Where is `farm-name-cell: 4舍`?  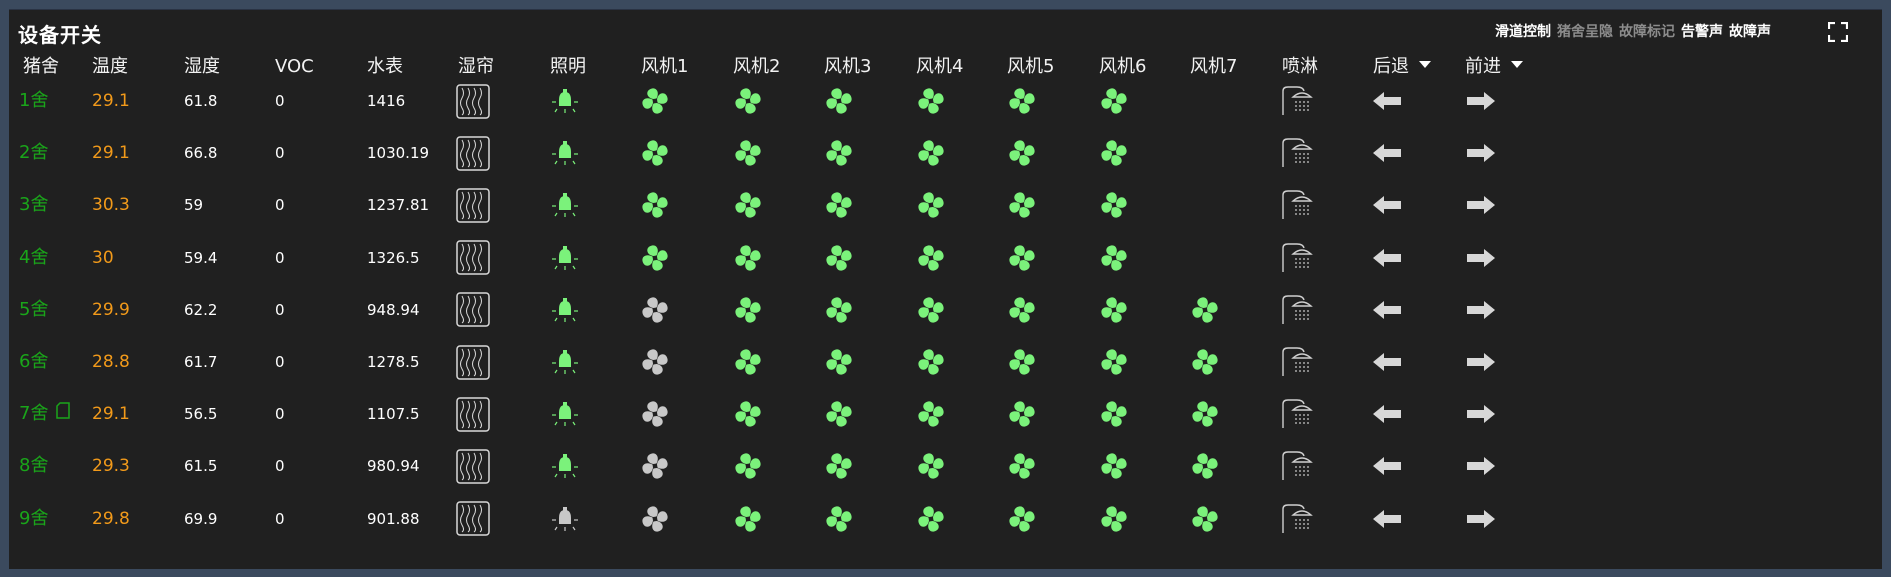
farm-name-cell: 4舍 is located at coordinates (33, 258).